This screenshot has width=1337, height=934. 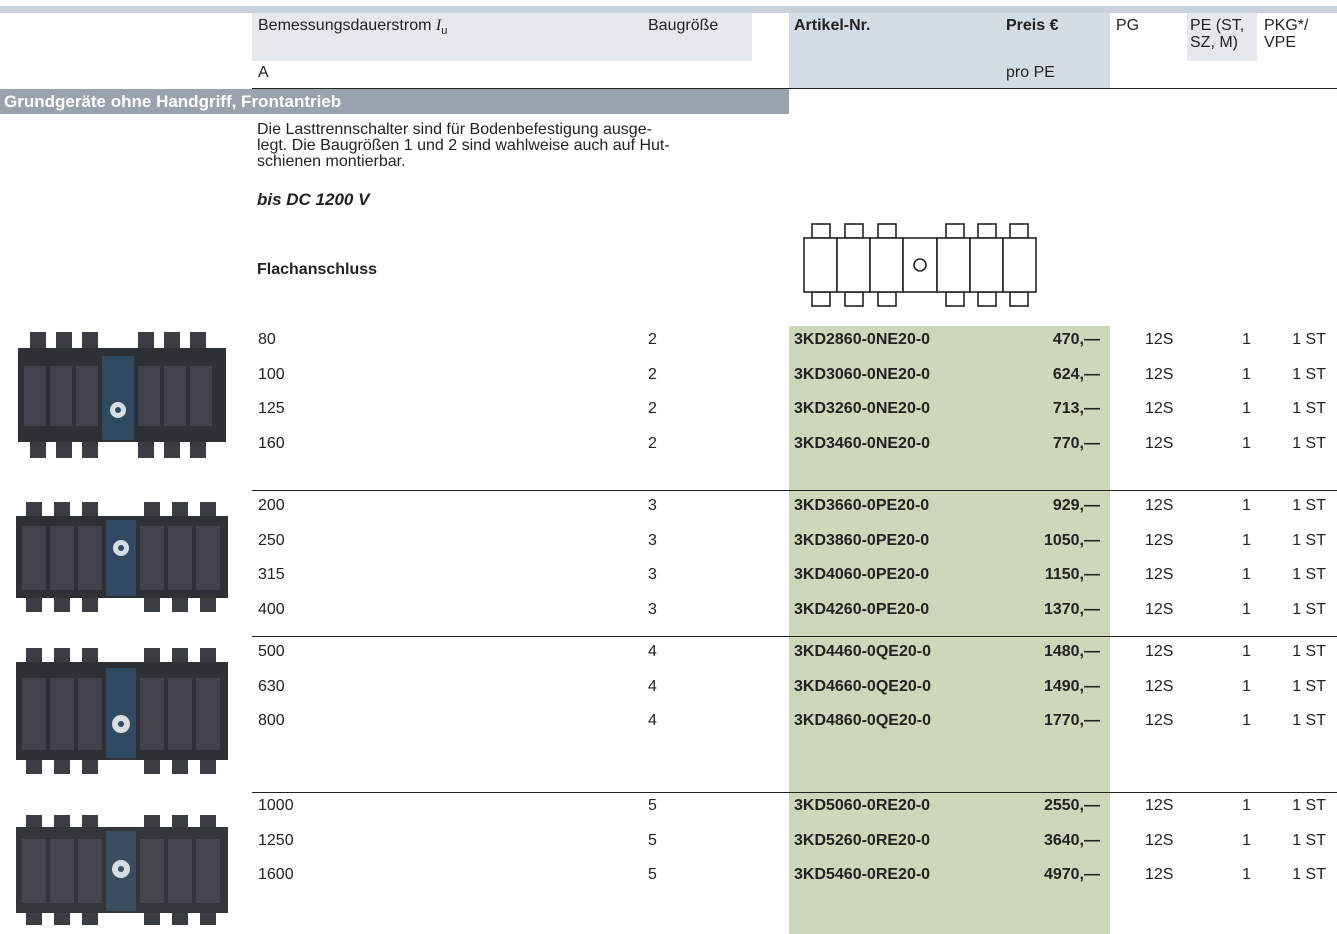 I want to click on header-size: Baugröße, so click(x=683, y=25).